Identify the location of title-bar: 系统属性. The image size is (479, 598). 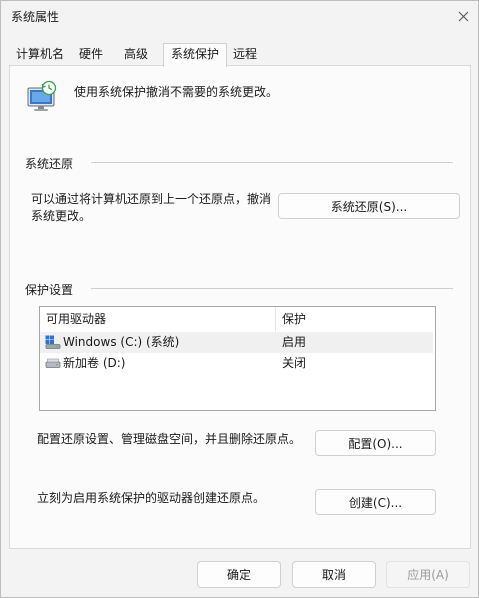
(239, 16).